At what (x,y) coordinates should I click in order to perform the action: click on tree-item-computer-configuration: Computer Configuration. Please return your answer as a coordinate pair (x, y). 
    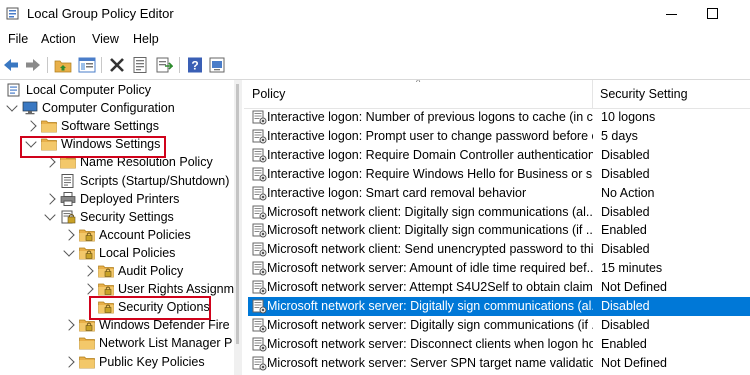
    Looking at the image, I should click on (117, 108).